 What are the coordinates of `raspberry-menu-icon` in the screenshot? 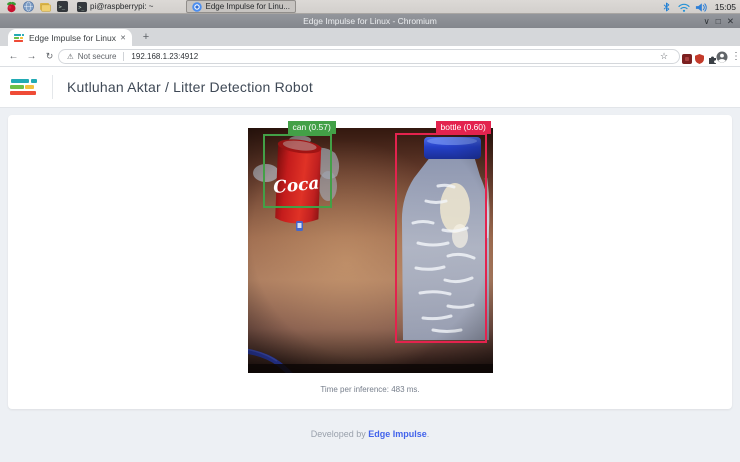 It's located at (11, 7).